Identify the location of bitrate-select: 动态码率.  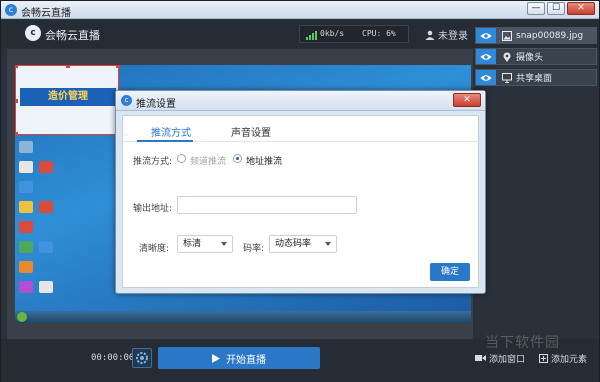
(303, 244).